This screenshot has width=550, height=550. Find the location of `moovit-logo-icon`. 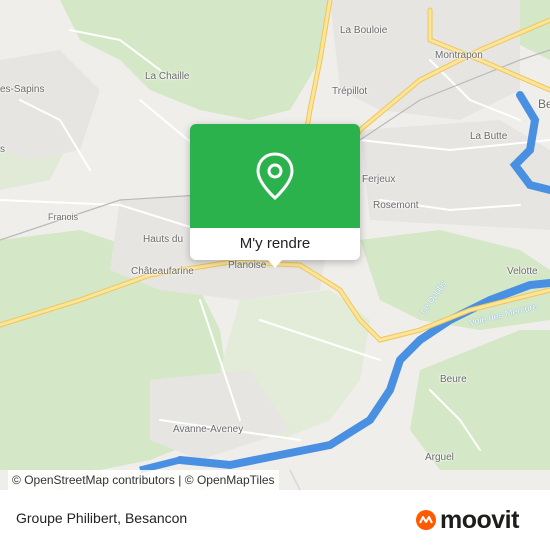

moovit-logo-icon is located at coordinates (426, 520).